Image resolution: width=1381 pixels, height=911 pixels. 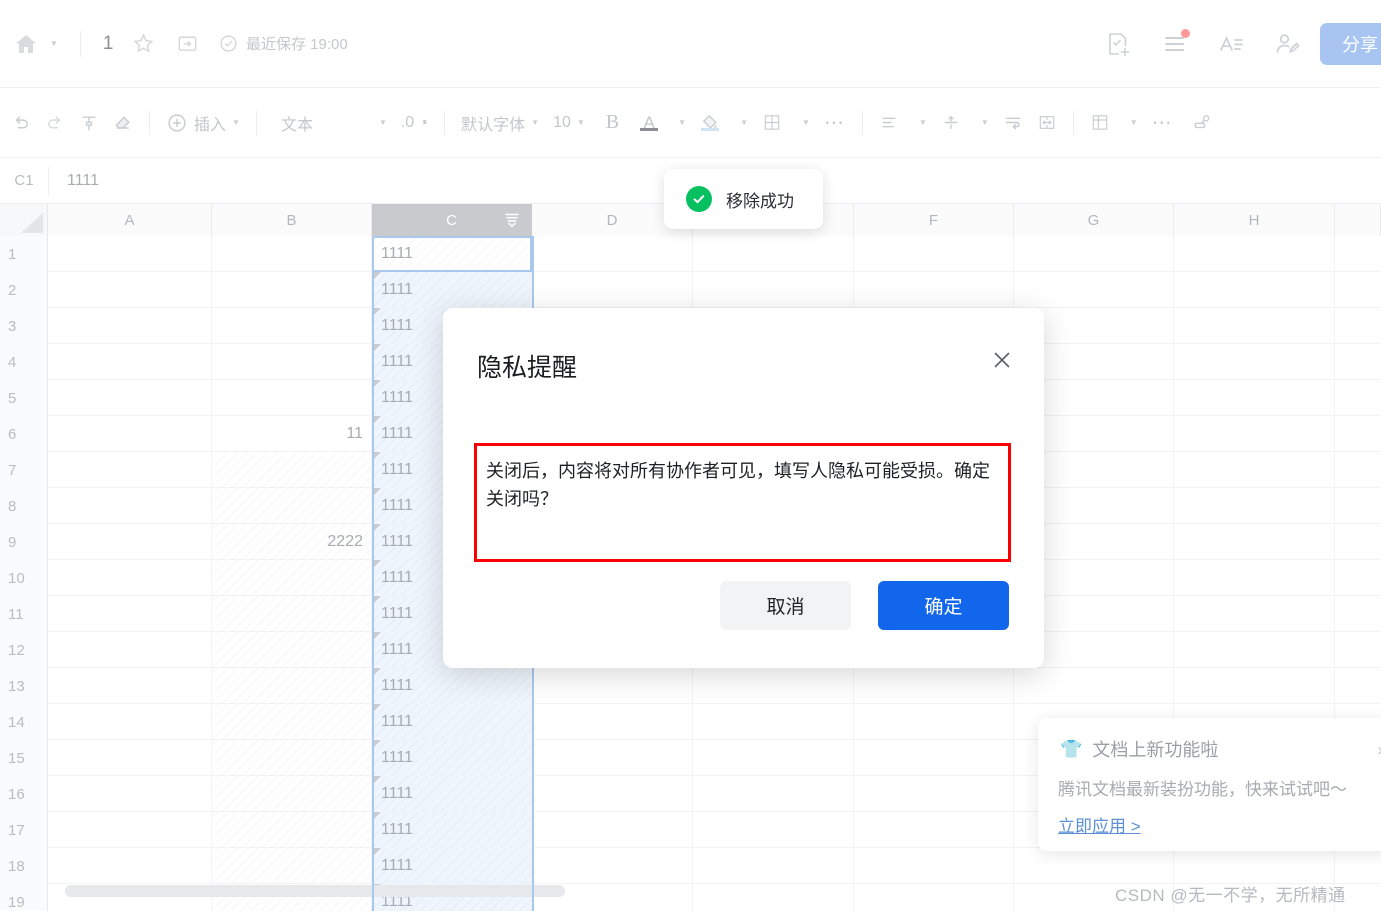 I want to click on row-header-5: 5, so click(x=24, y=398).